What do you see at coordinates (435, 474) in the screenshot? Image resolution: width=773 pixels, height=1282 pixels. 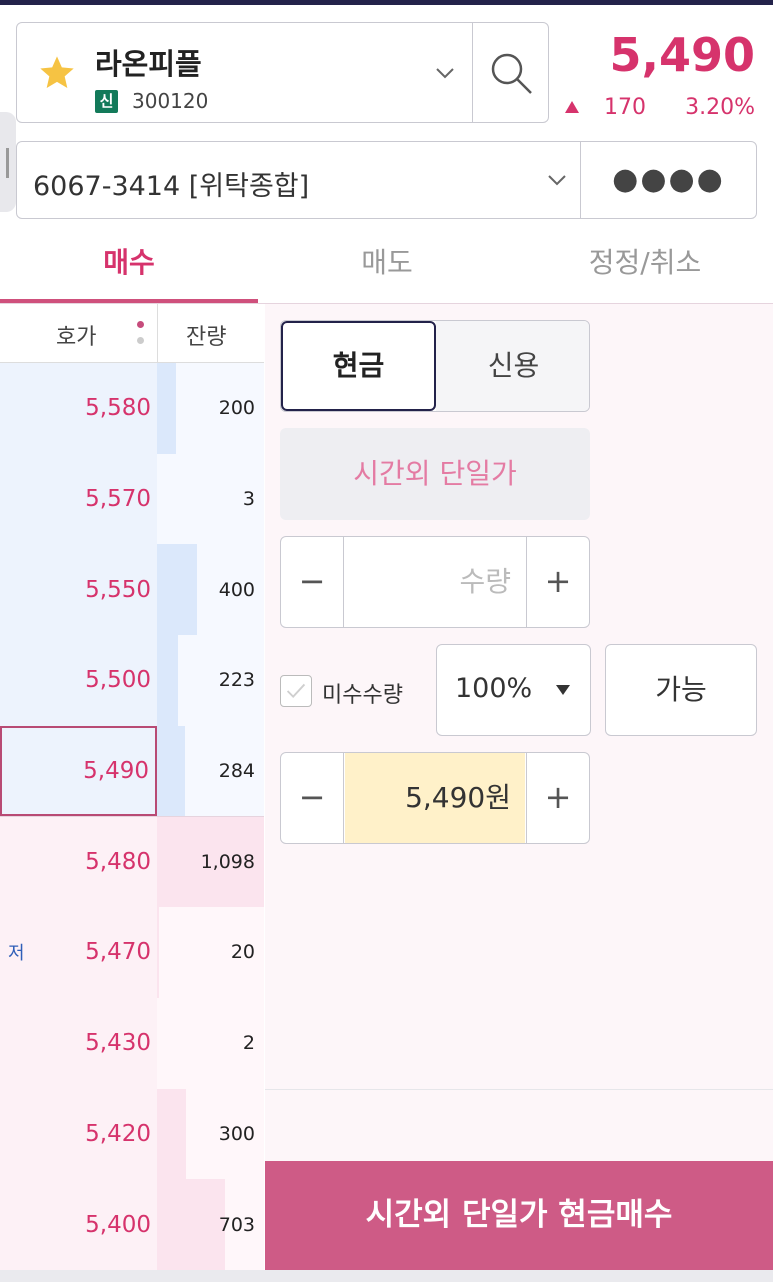 I see `after-hours-single-price-button: 시간외 단일가` at bounding box center [435, 474].